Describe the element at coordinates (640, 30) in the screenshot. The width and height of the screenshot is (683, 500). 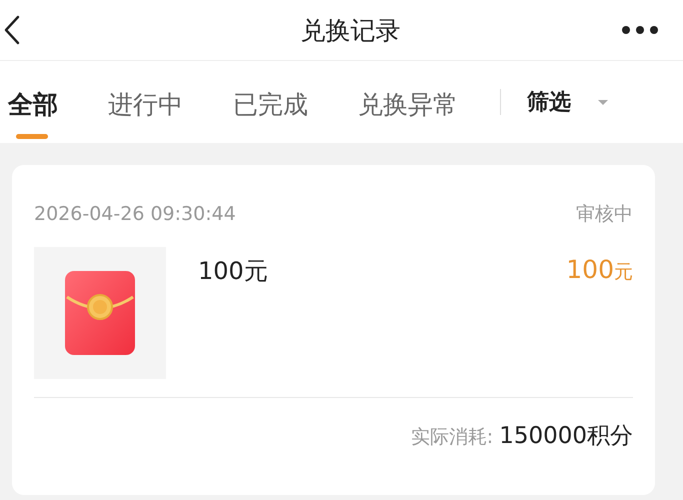
I see `more-icon` at that location.